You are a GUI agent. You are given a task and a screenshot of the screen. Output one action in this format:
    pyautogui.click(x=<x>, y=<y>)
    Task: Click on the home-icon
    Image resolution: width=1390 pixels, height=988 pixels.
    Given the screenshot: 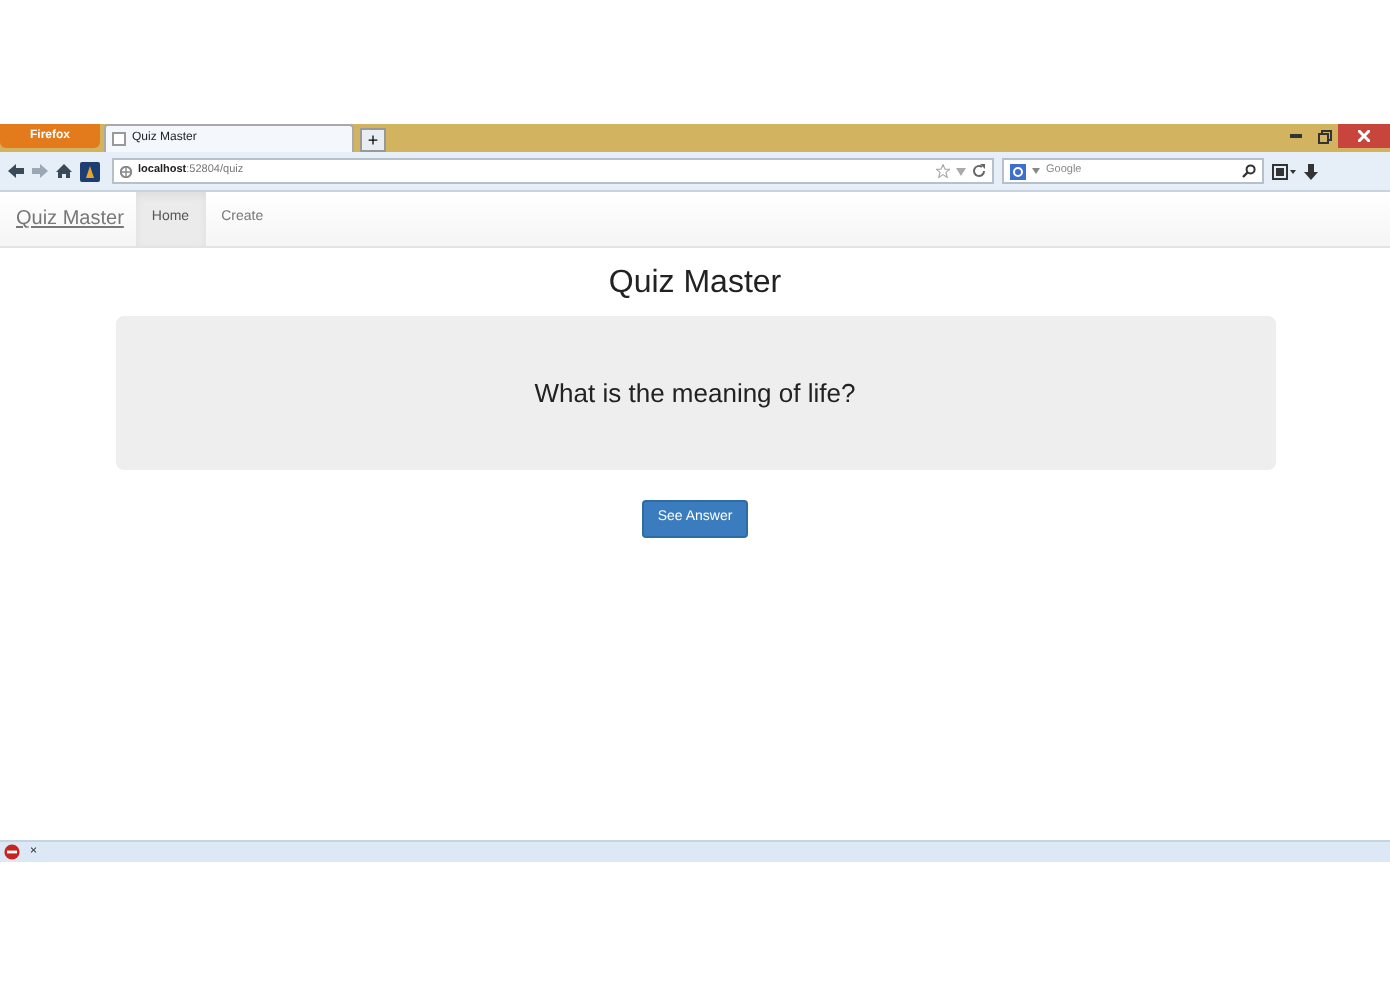 What is the action you would take?
    pyautogui.click(x=64, y=171)
    